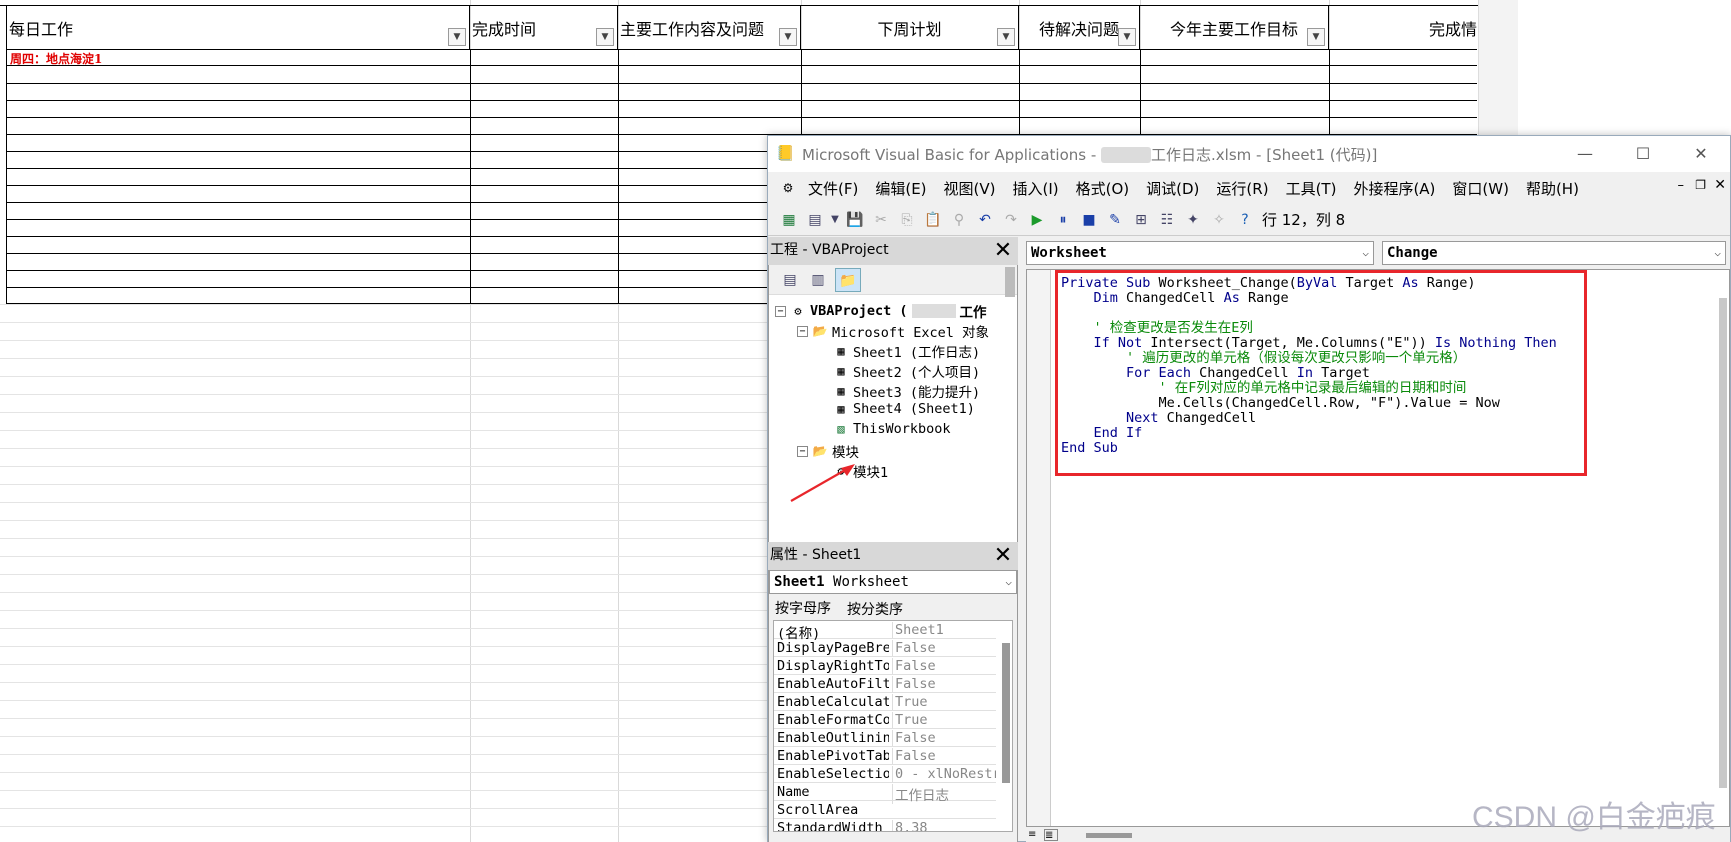 The height and width of the screenshot is (842, 1731). I want to click on menu-item: 窗口(W), so click(1480, 188).